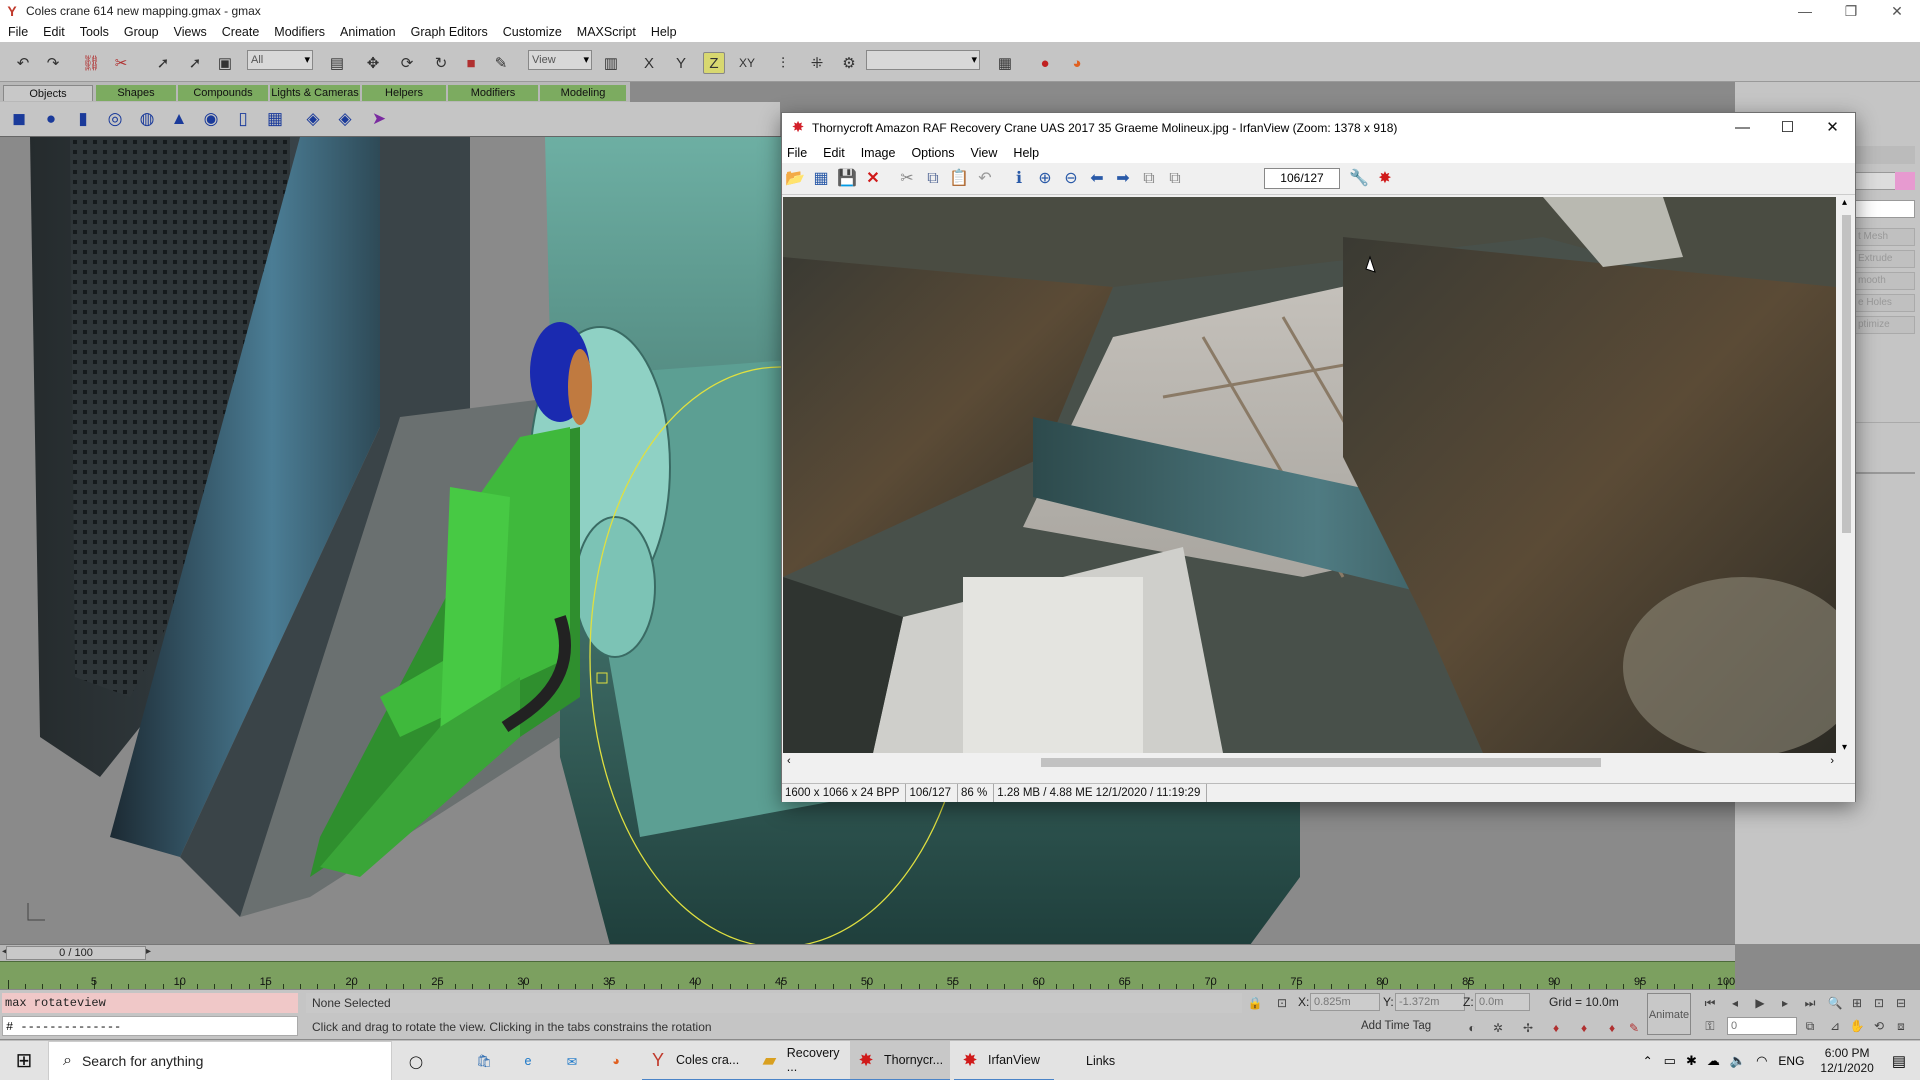  What do you see at coordinates (19, 119) in the screenshot?
I see `box-icon: ◼` at bounding box center [19, 119].